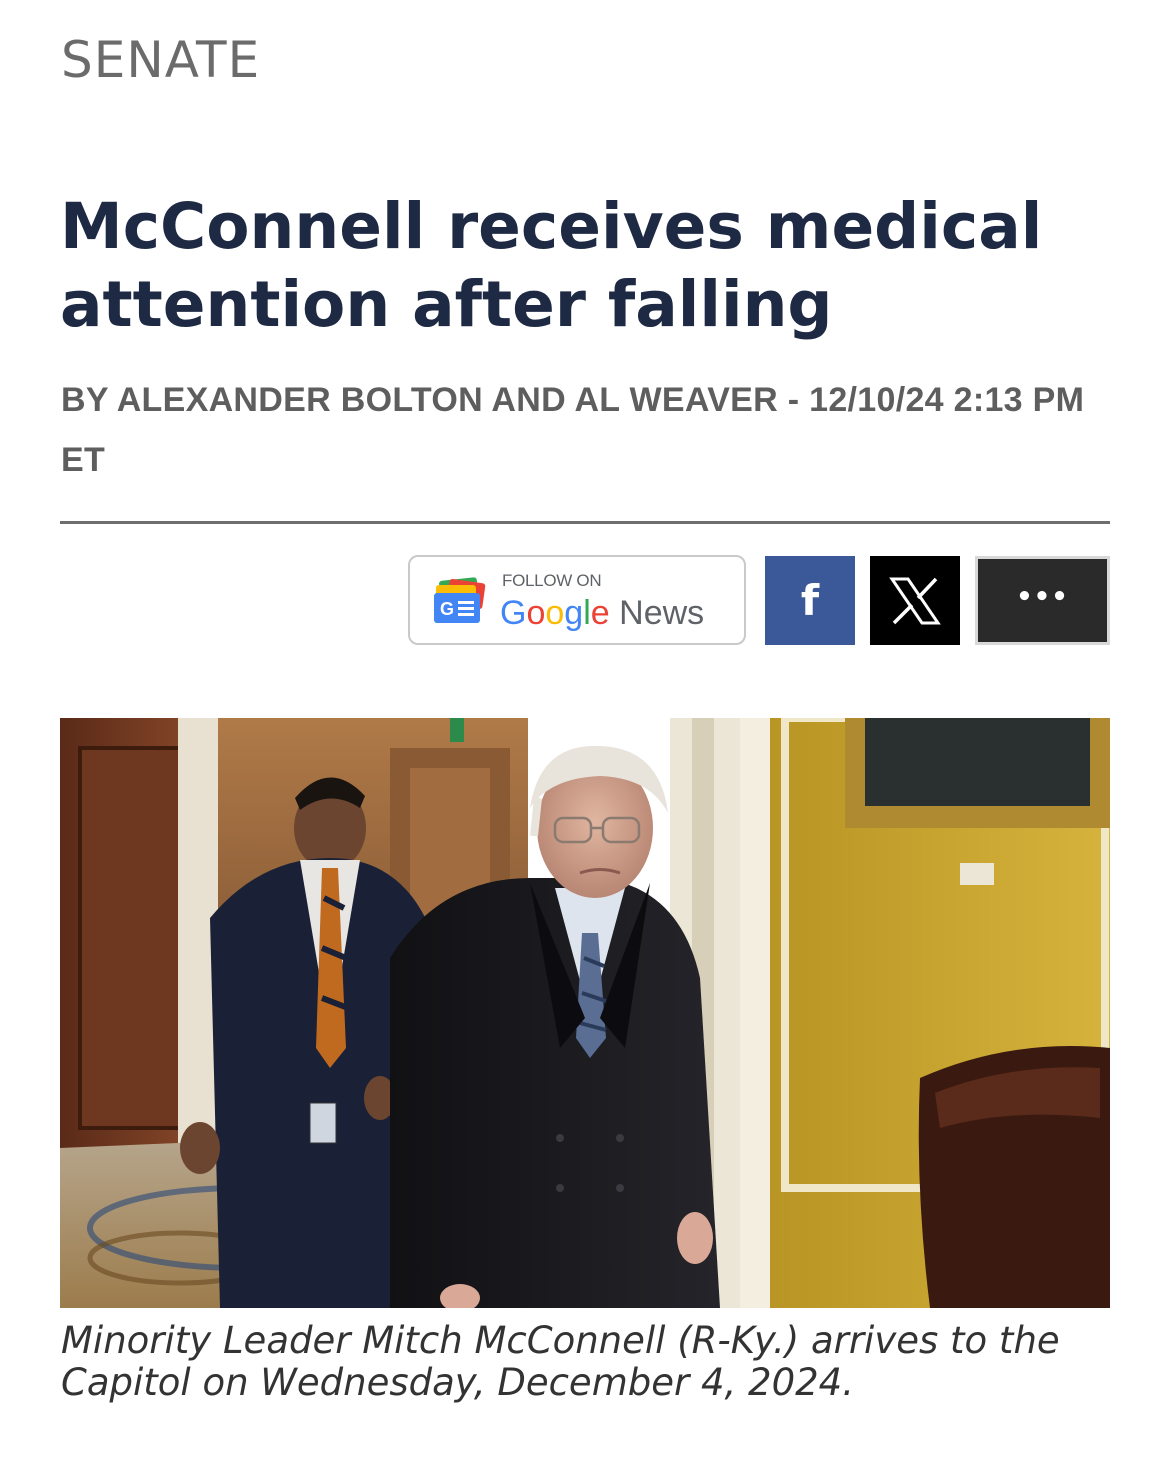  I want to click on svg-text: G, so click(447, 609).